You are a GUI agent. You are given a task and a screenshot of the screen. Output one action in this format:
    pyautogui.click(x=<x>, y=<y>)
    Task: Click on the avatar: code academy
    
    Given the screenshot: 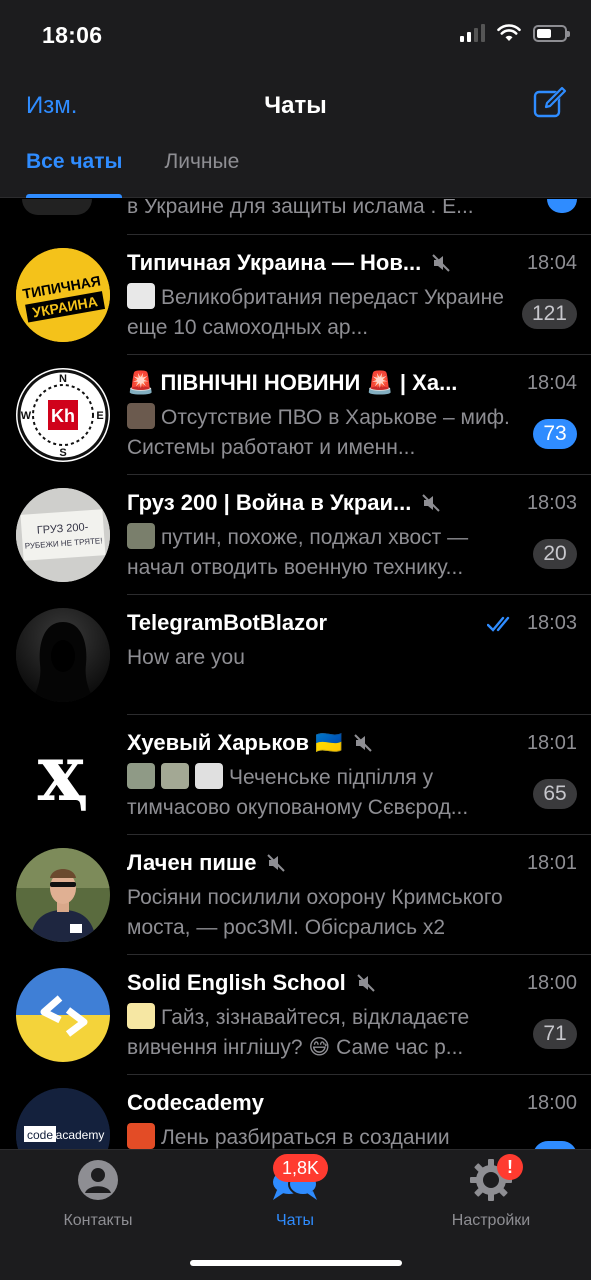 What is the action you would take?
    pyautogui.click(x=63, y=1118)
    